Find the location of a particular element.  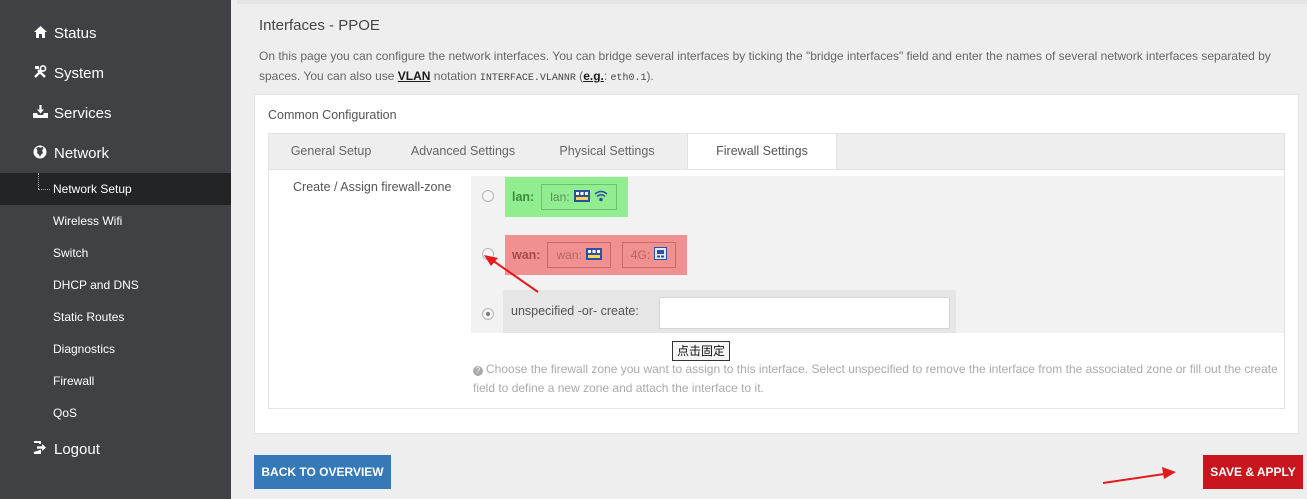

nav-network-setup: Network Setup is located at coordinates (115, 189).